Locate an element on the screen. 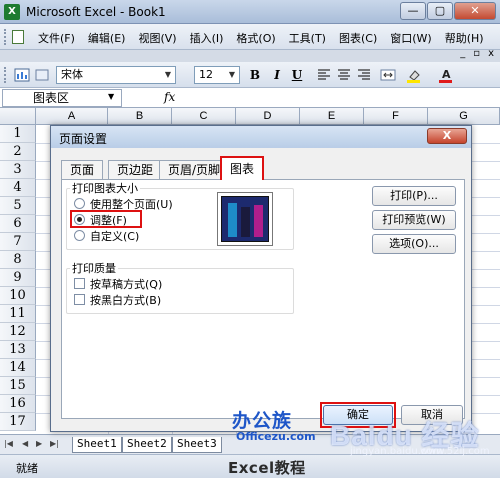  checkbox-black-white is located at coordinates (79, 299).